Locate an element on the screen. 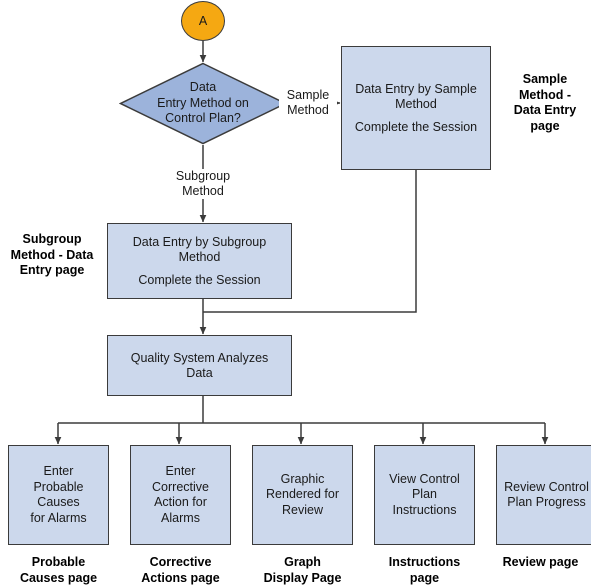  process-graphic-rendered-for-review: Graphic Rendered for Review is located at coordinates (302, 495).